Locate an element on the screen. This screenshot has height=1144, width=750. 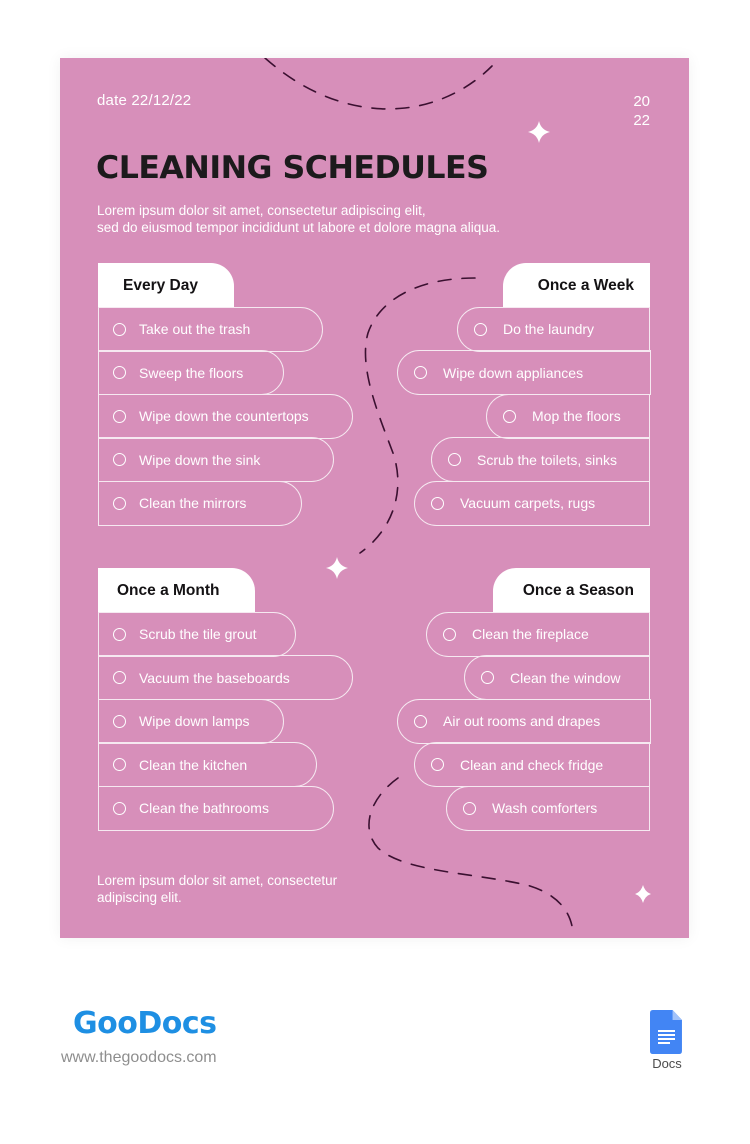
task-label: Clean and check fridge is located at coordinates (532, 764).